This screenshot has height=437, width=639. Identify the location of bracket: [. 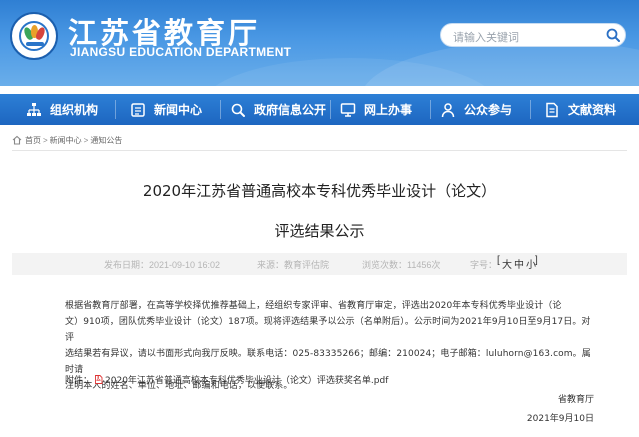
(498, 260).